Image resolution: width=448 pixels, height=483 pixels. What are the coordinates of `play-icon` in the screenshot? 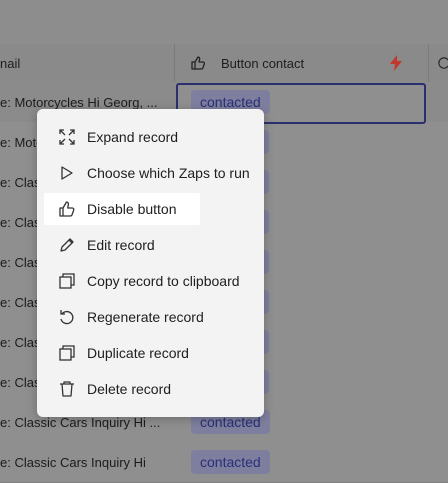 It's located at (67, 173).